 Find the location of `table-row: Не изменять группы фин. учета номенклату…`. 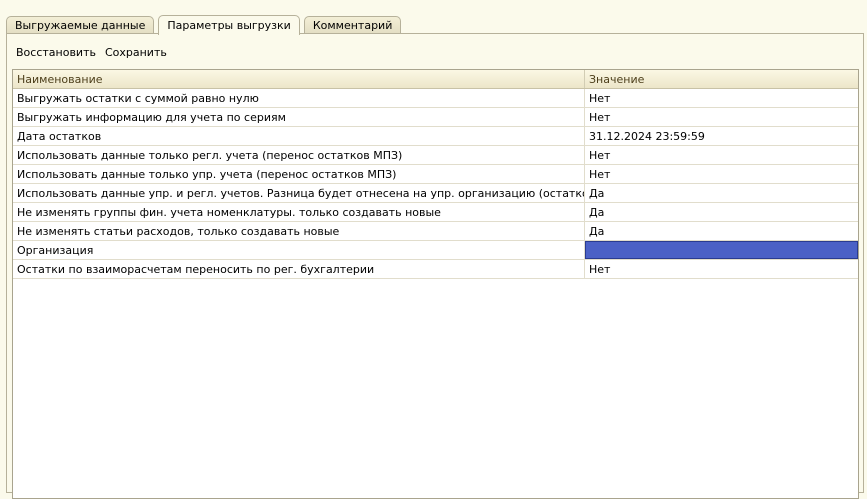

table-row: Не изменять группы фин. учета номенклату… is located at coordinates (435, 212).